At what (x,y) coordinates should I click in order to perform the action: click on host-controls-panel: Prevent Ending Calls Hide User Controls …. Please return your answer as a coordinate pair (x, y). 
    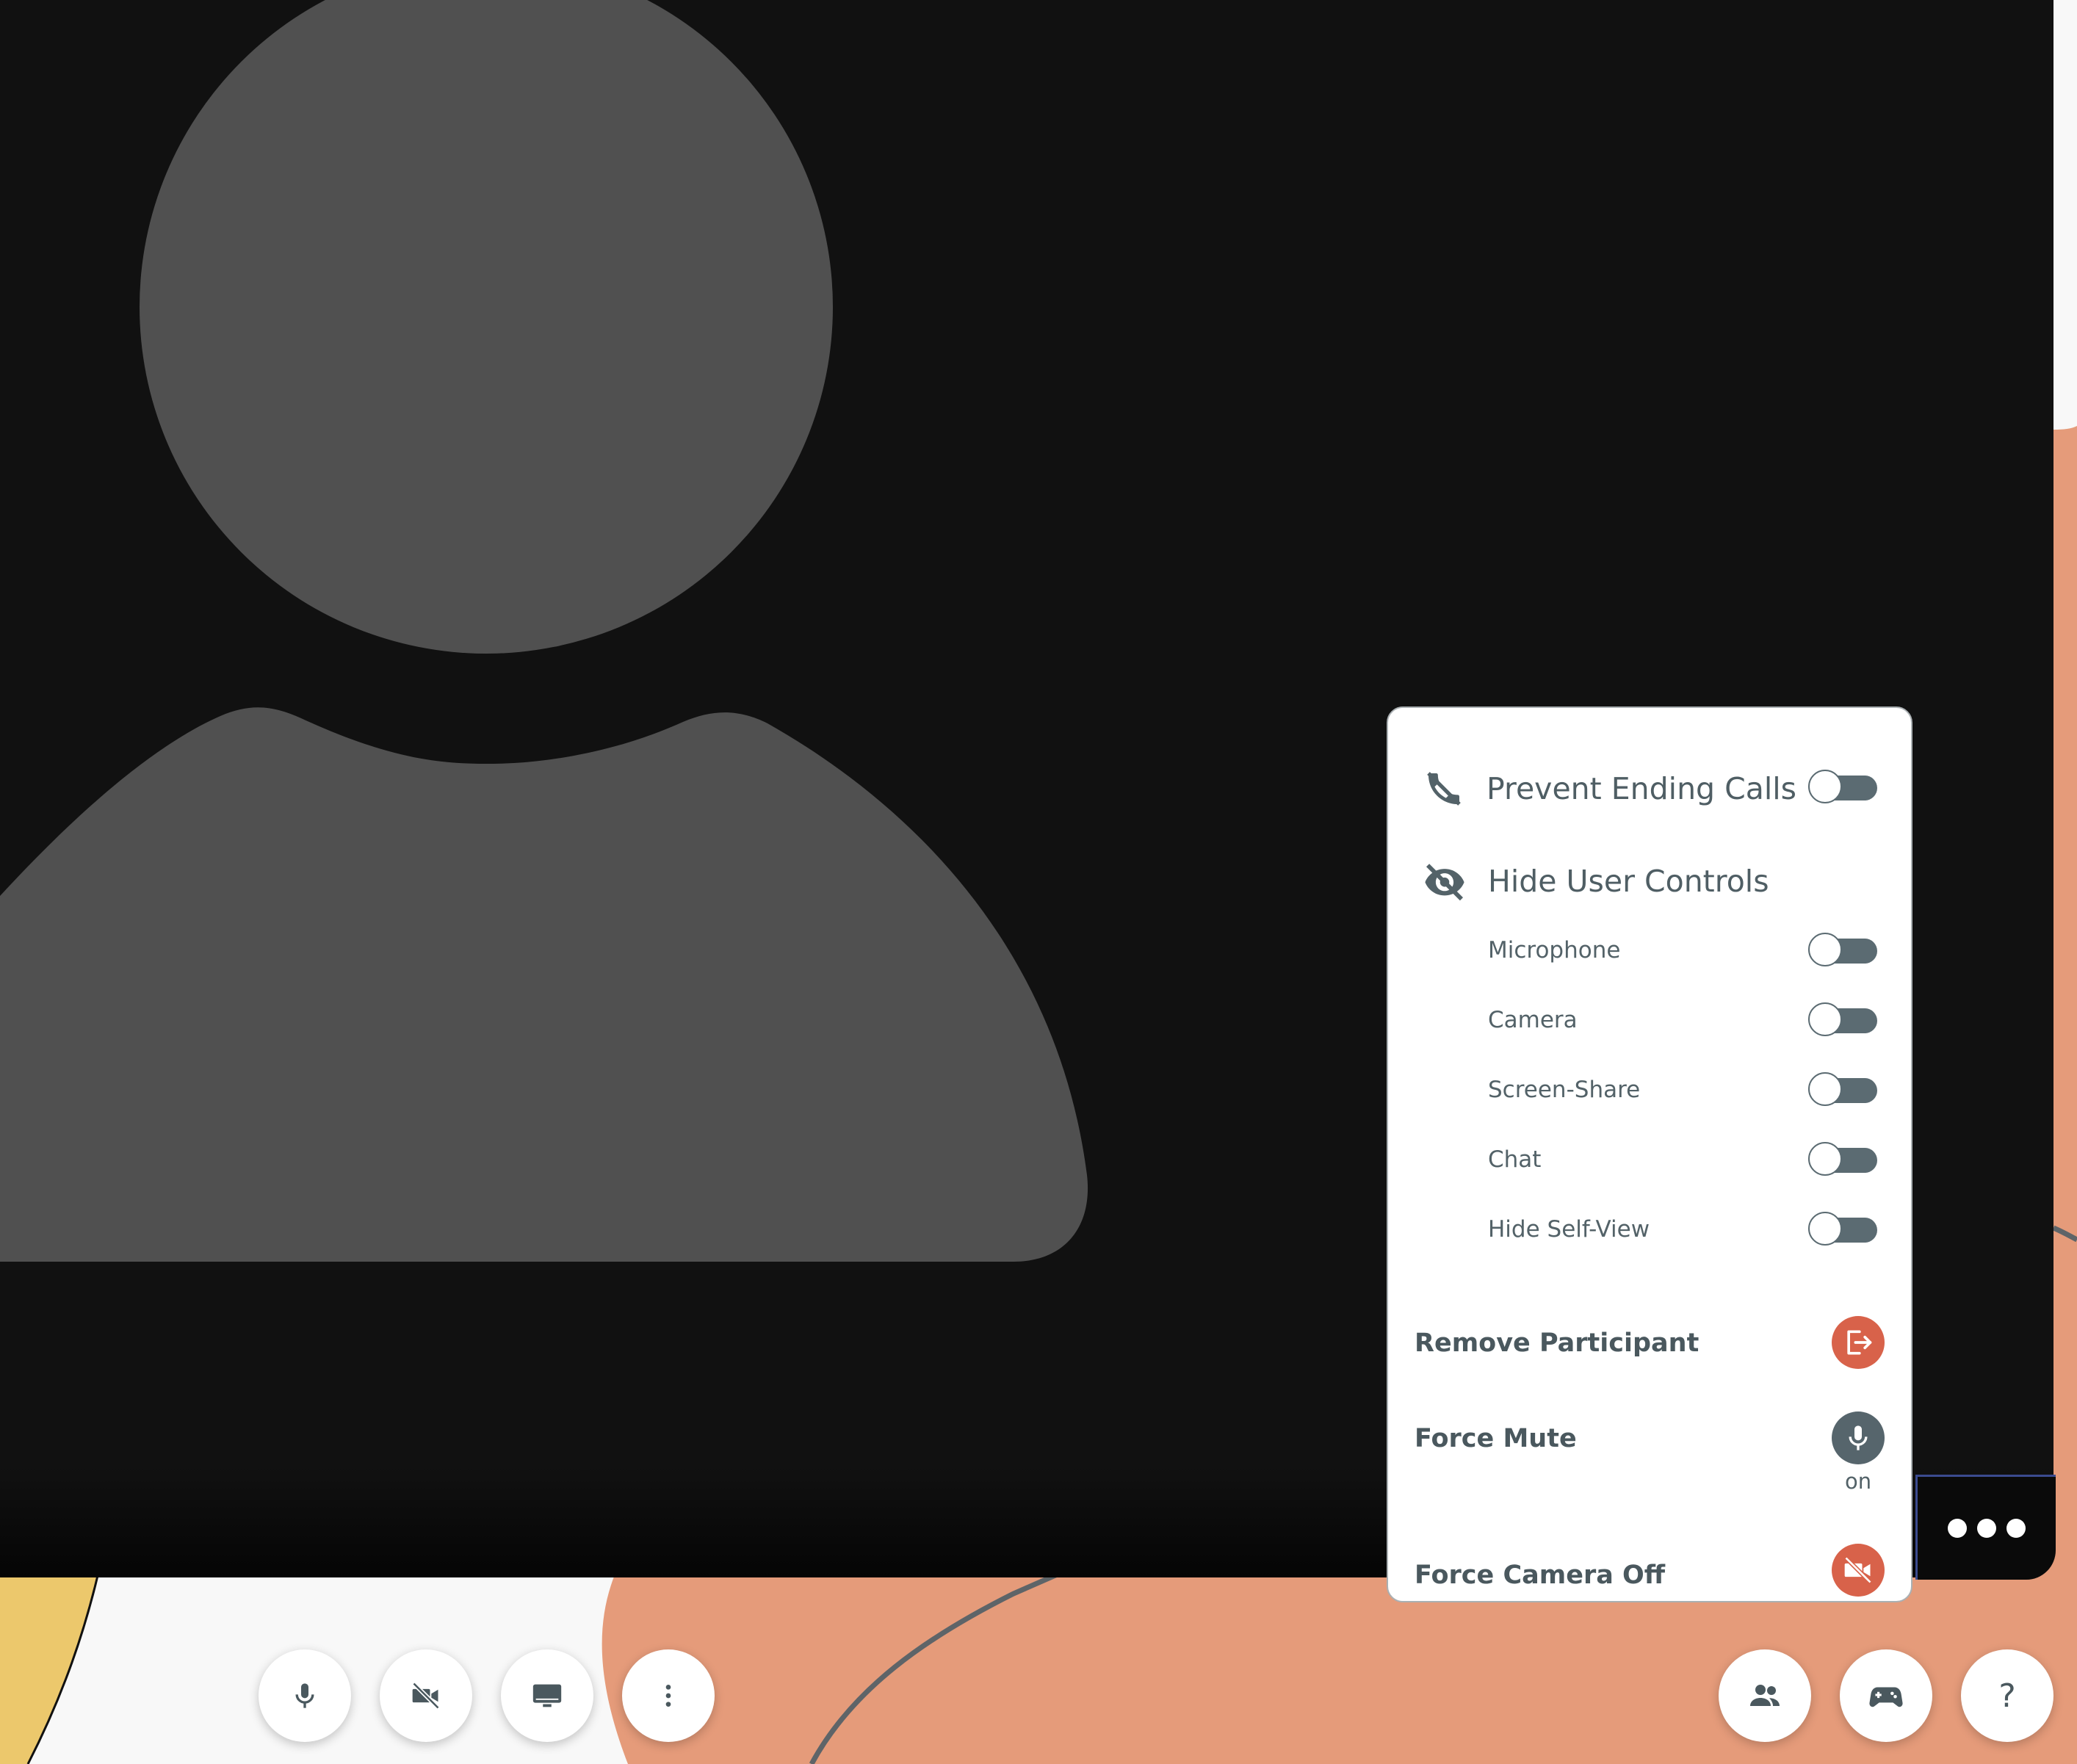
    Looking at the image, I should click on (1649, 1154).